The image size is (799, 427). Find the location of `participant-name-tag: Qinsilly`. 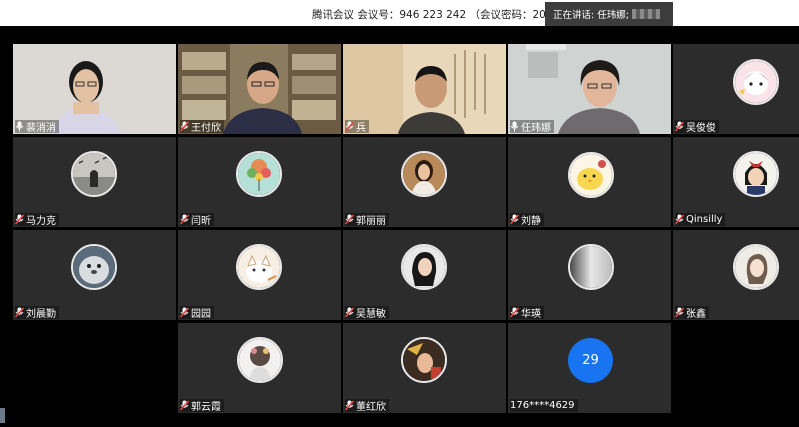

participant-name-tag: Qinsilly is located at coordinates (700, 219).